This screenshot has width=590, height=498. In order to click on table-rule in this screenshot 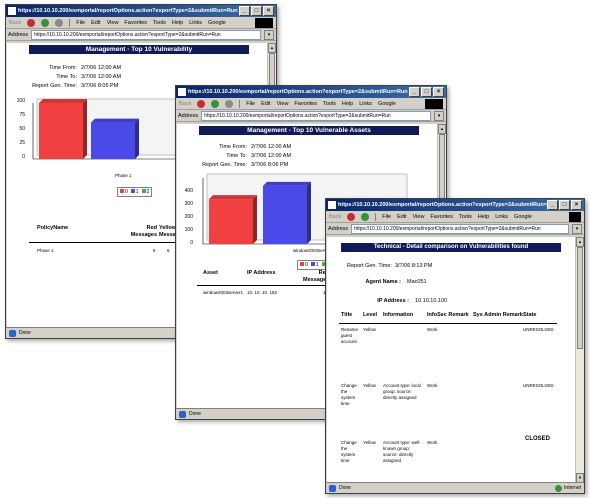, I will do `click(448, 323)`.